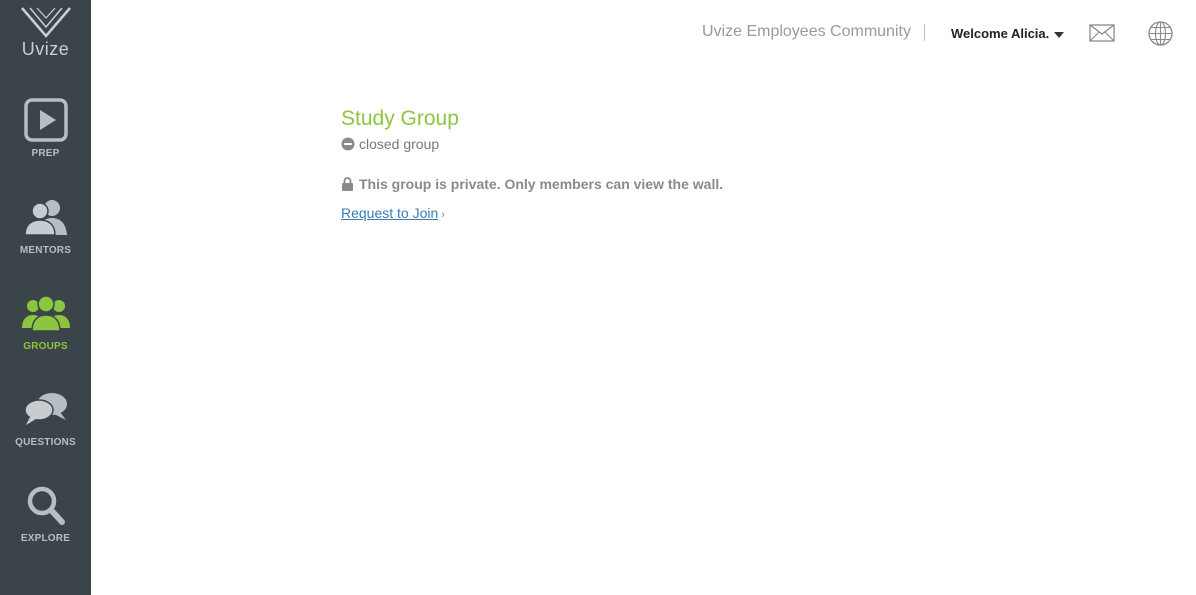 The height and width of the screenshot is (595, 1196). I want to click on nav-item-explore: EXPLORE, so click(45, 523).